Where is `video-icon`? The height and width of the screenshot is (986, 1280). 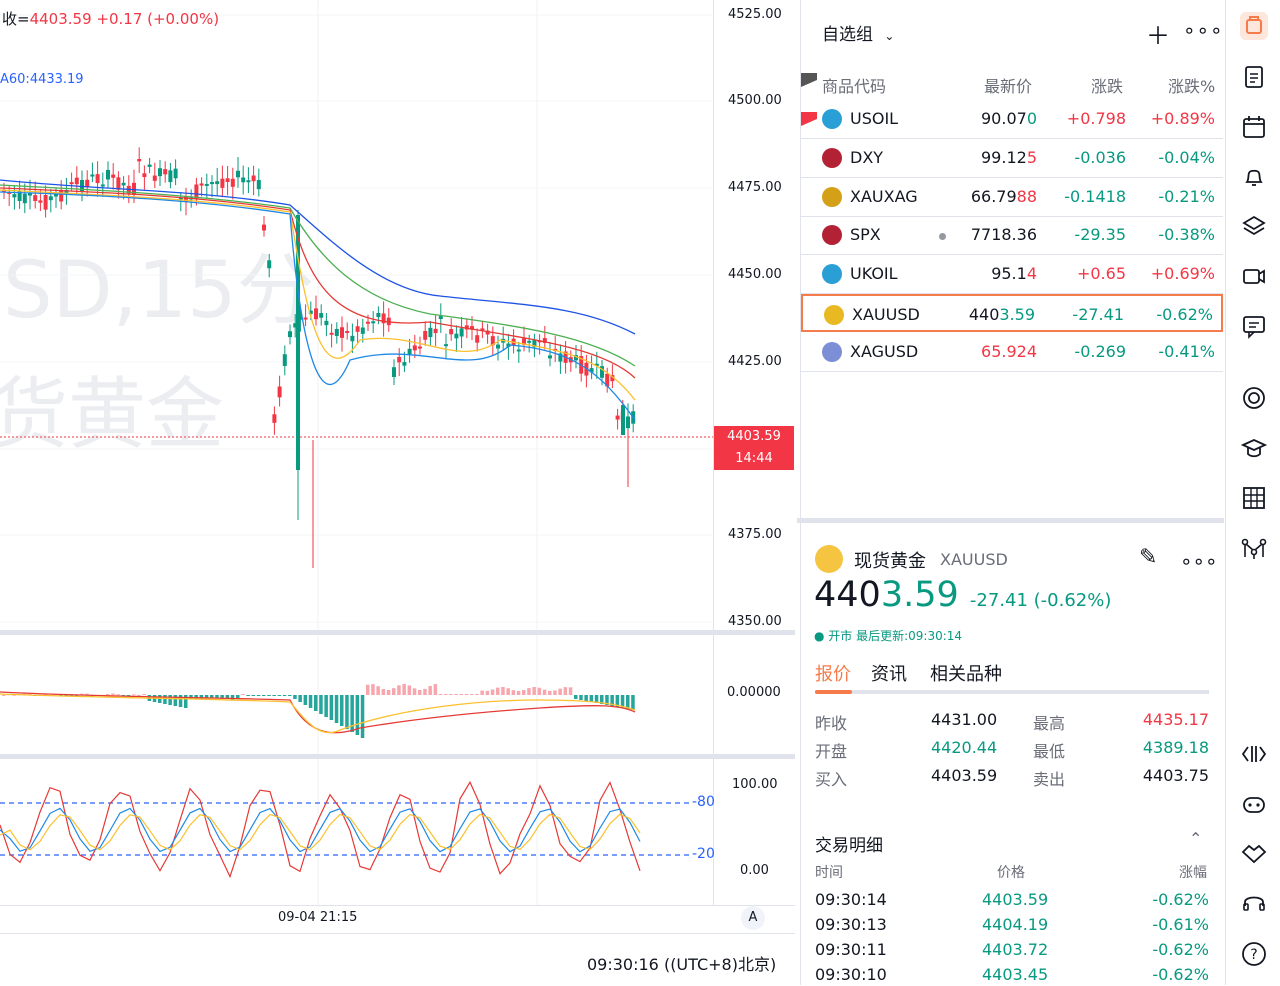 video-icon is located at coordinates (1254, 276).